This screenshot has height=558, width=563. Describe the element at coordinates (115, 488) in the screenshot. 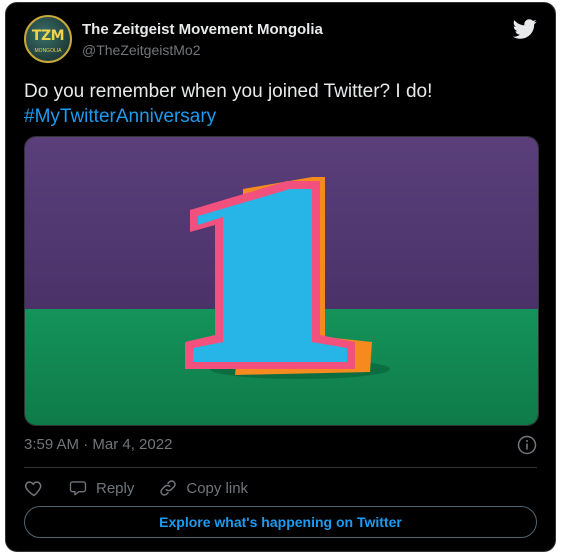

I see `reply-label: Reply` at that location.